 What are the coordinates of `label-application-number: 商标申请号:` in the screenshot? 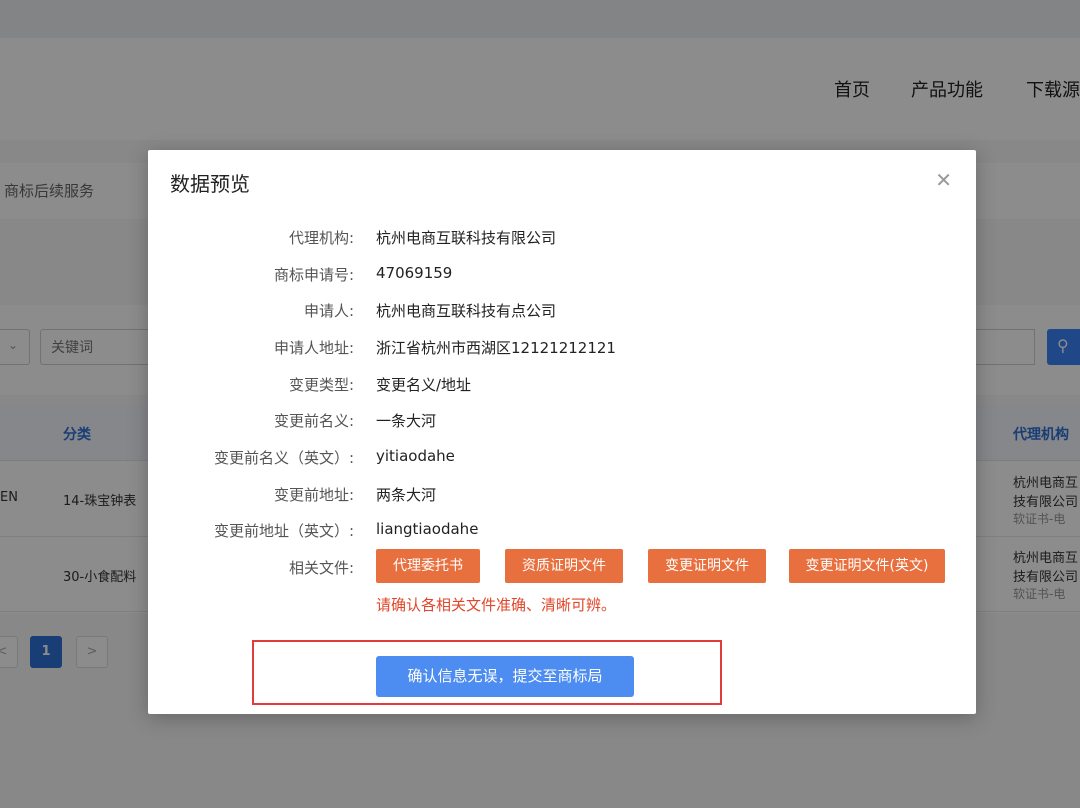 It's located at (313, 275).